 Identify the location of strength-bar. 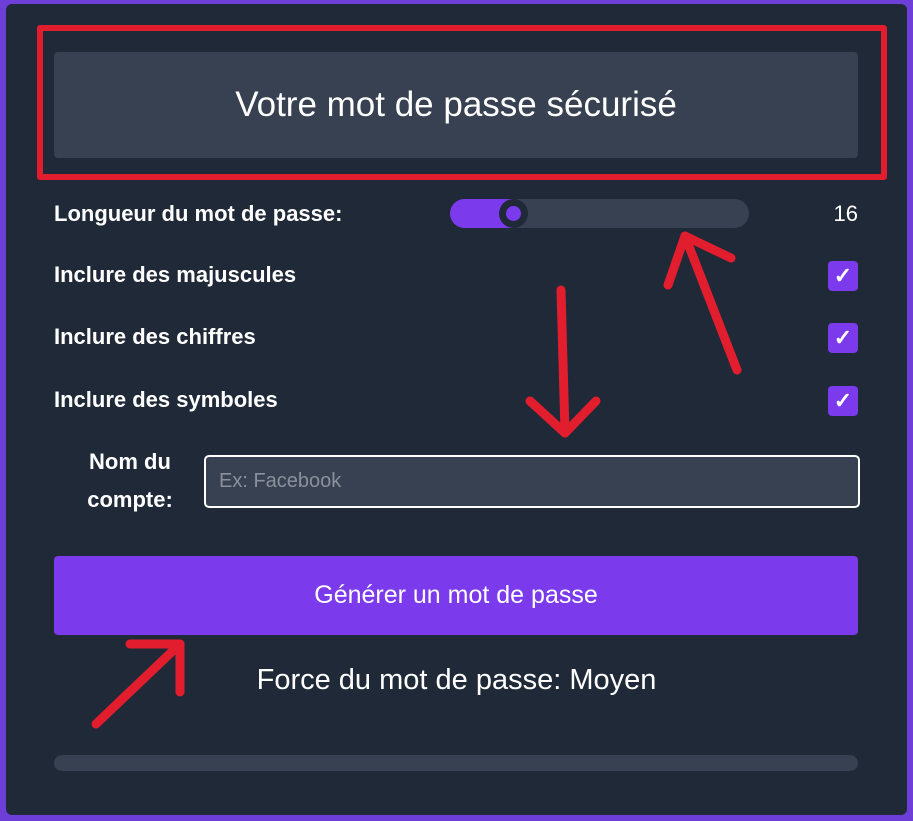
(456, 763).